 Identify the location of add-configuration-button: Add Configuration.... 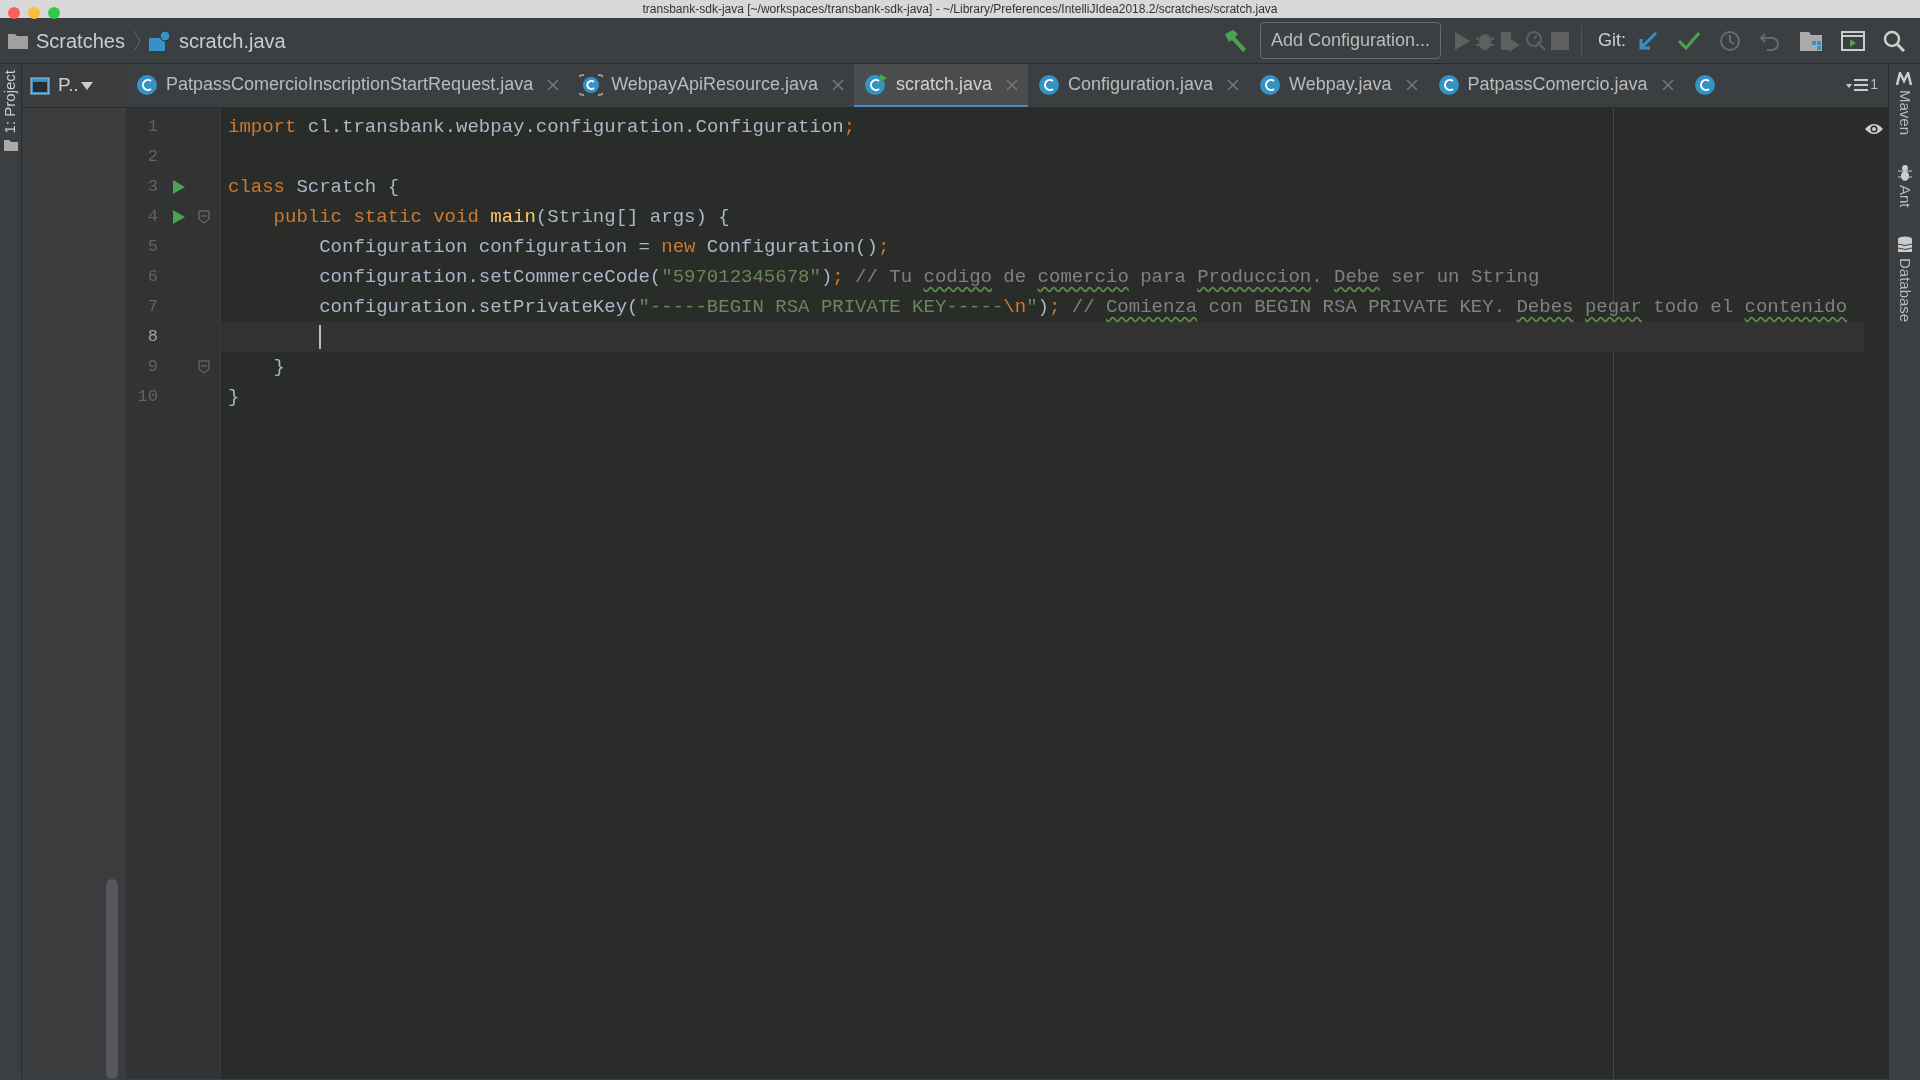
(1350, 40).